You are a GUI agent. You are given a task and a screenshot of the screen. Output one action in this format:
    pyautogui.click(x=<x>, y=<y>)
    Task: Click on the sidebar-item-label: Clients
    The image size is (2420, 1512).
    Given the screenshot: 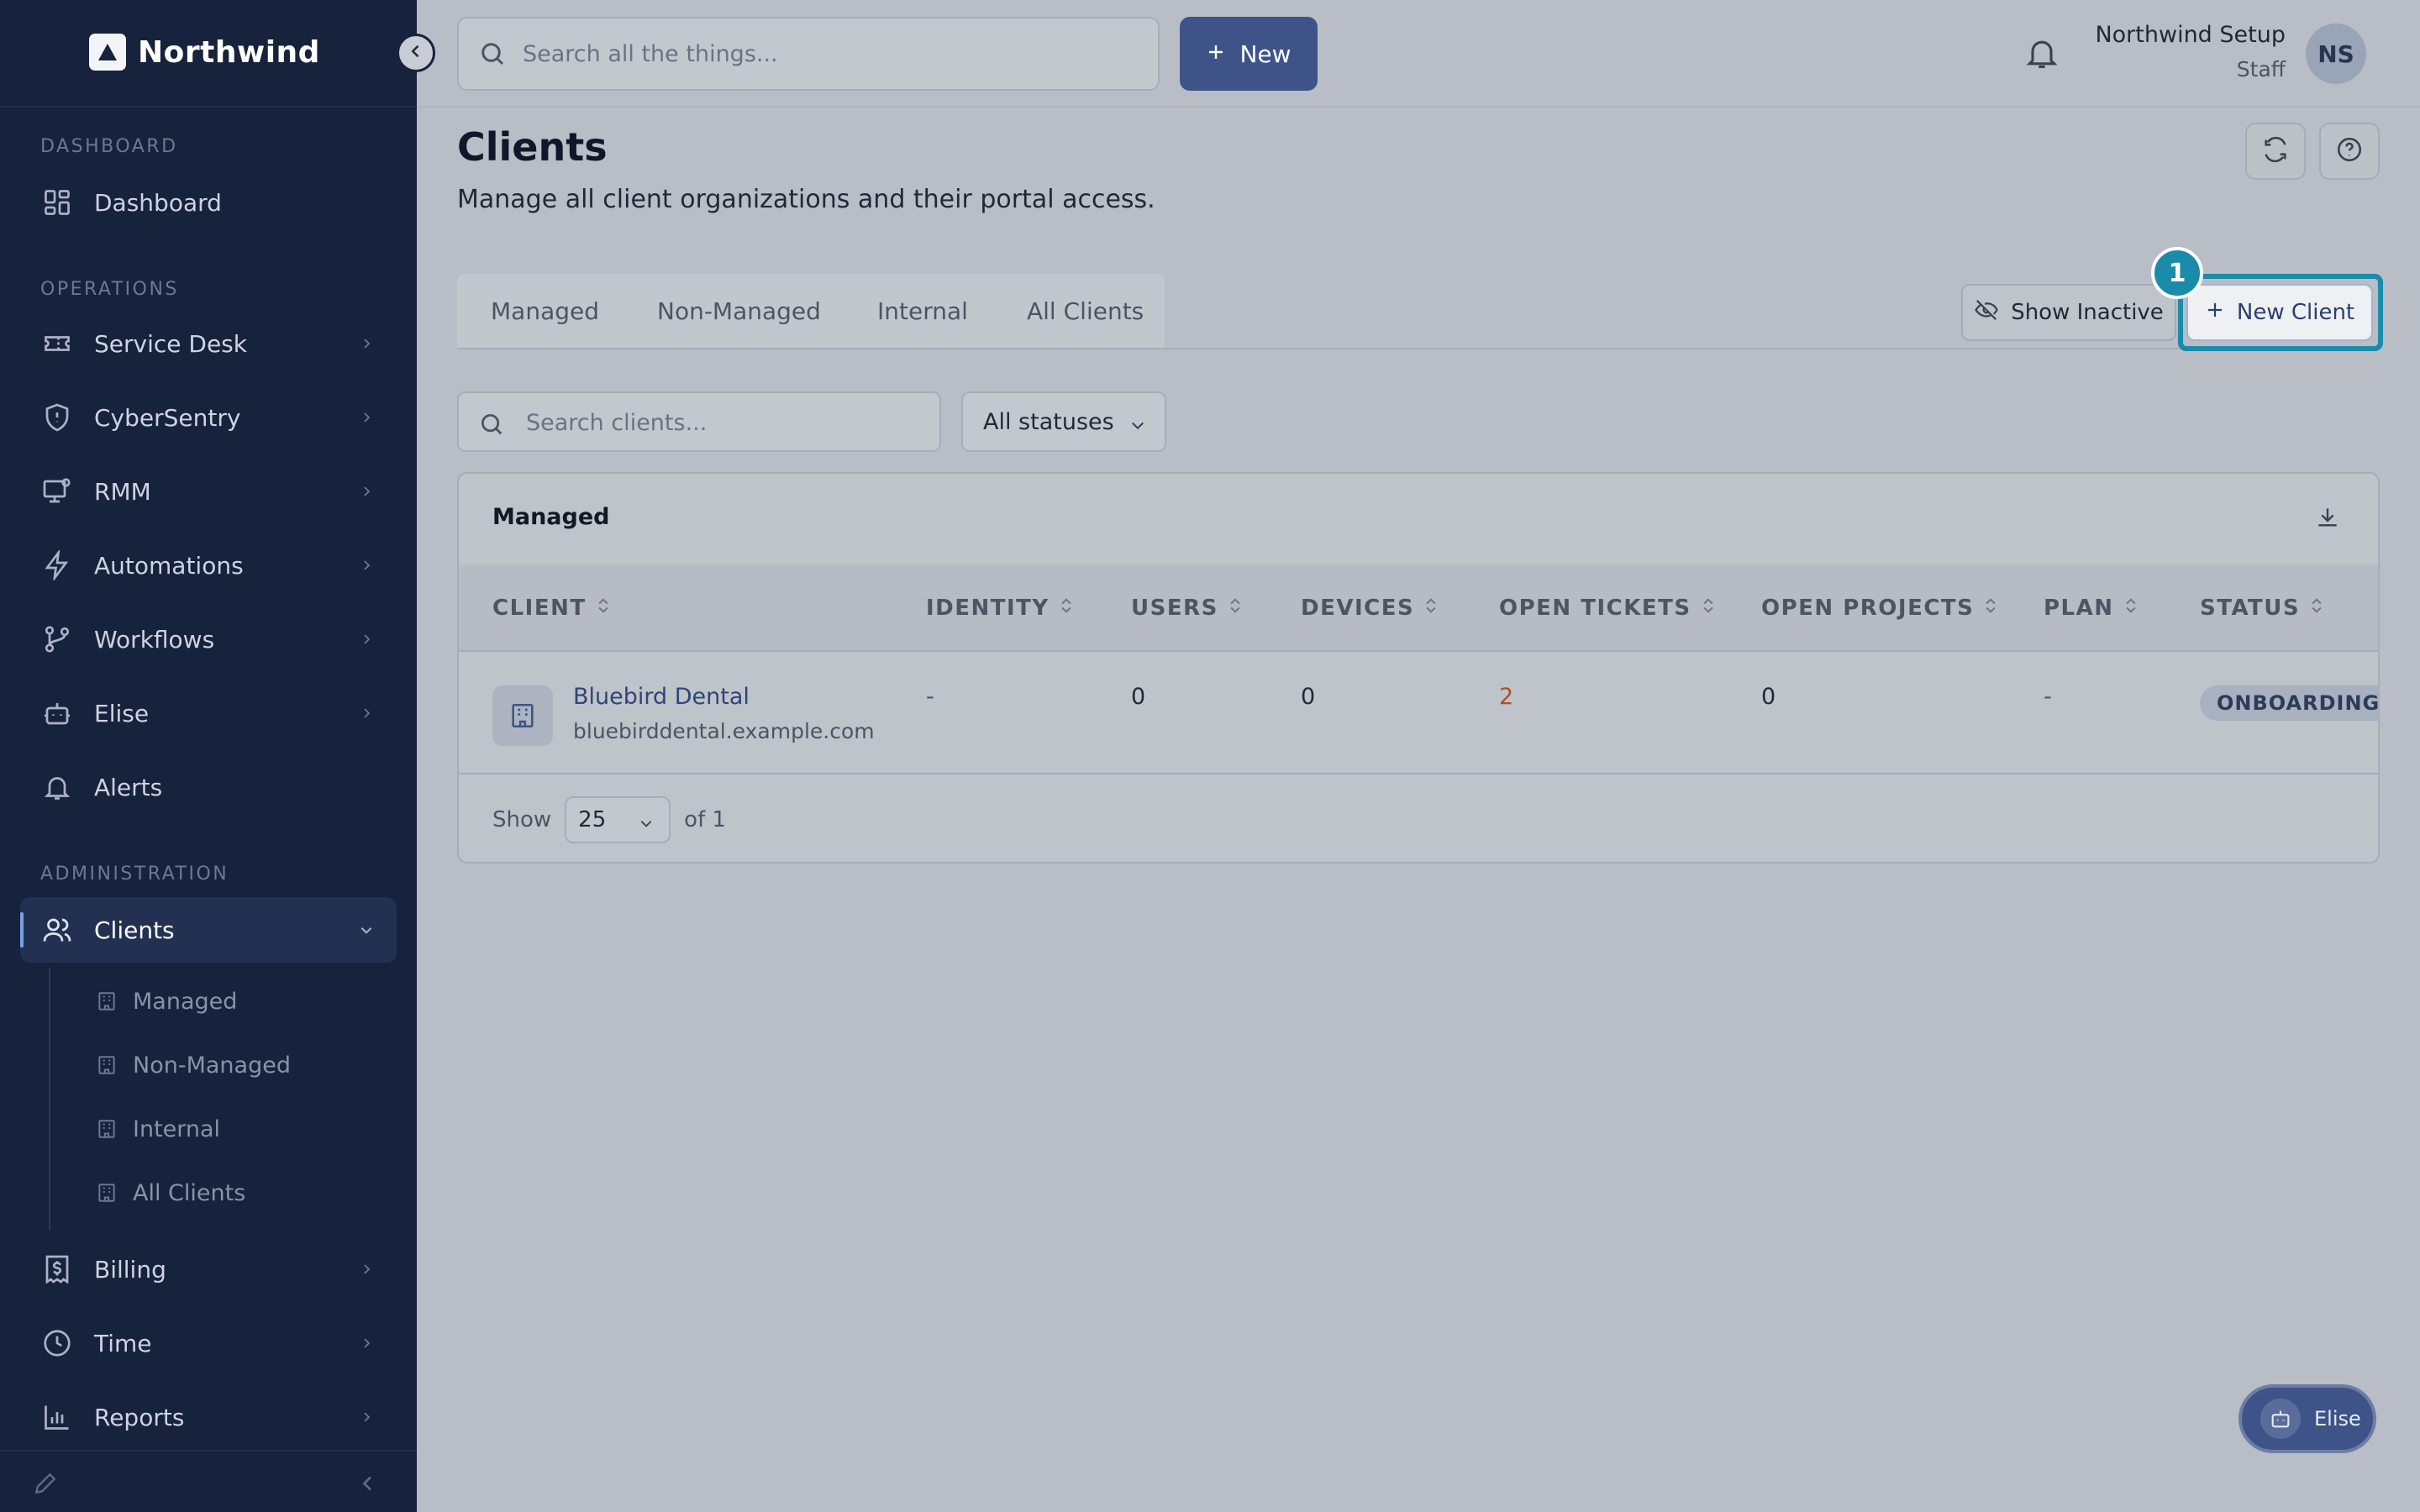 What is the action you would take?
    pyautogui.click(x=134, y=930)
    